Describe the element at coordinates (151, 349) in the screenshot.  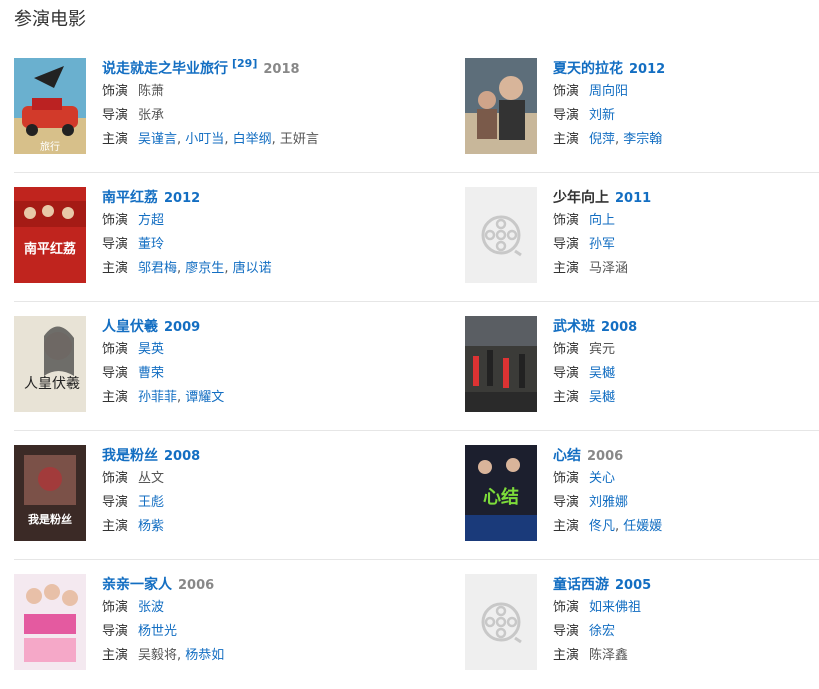
I see `role-value: 昊英` at that location.